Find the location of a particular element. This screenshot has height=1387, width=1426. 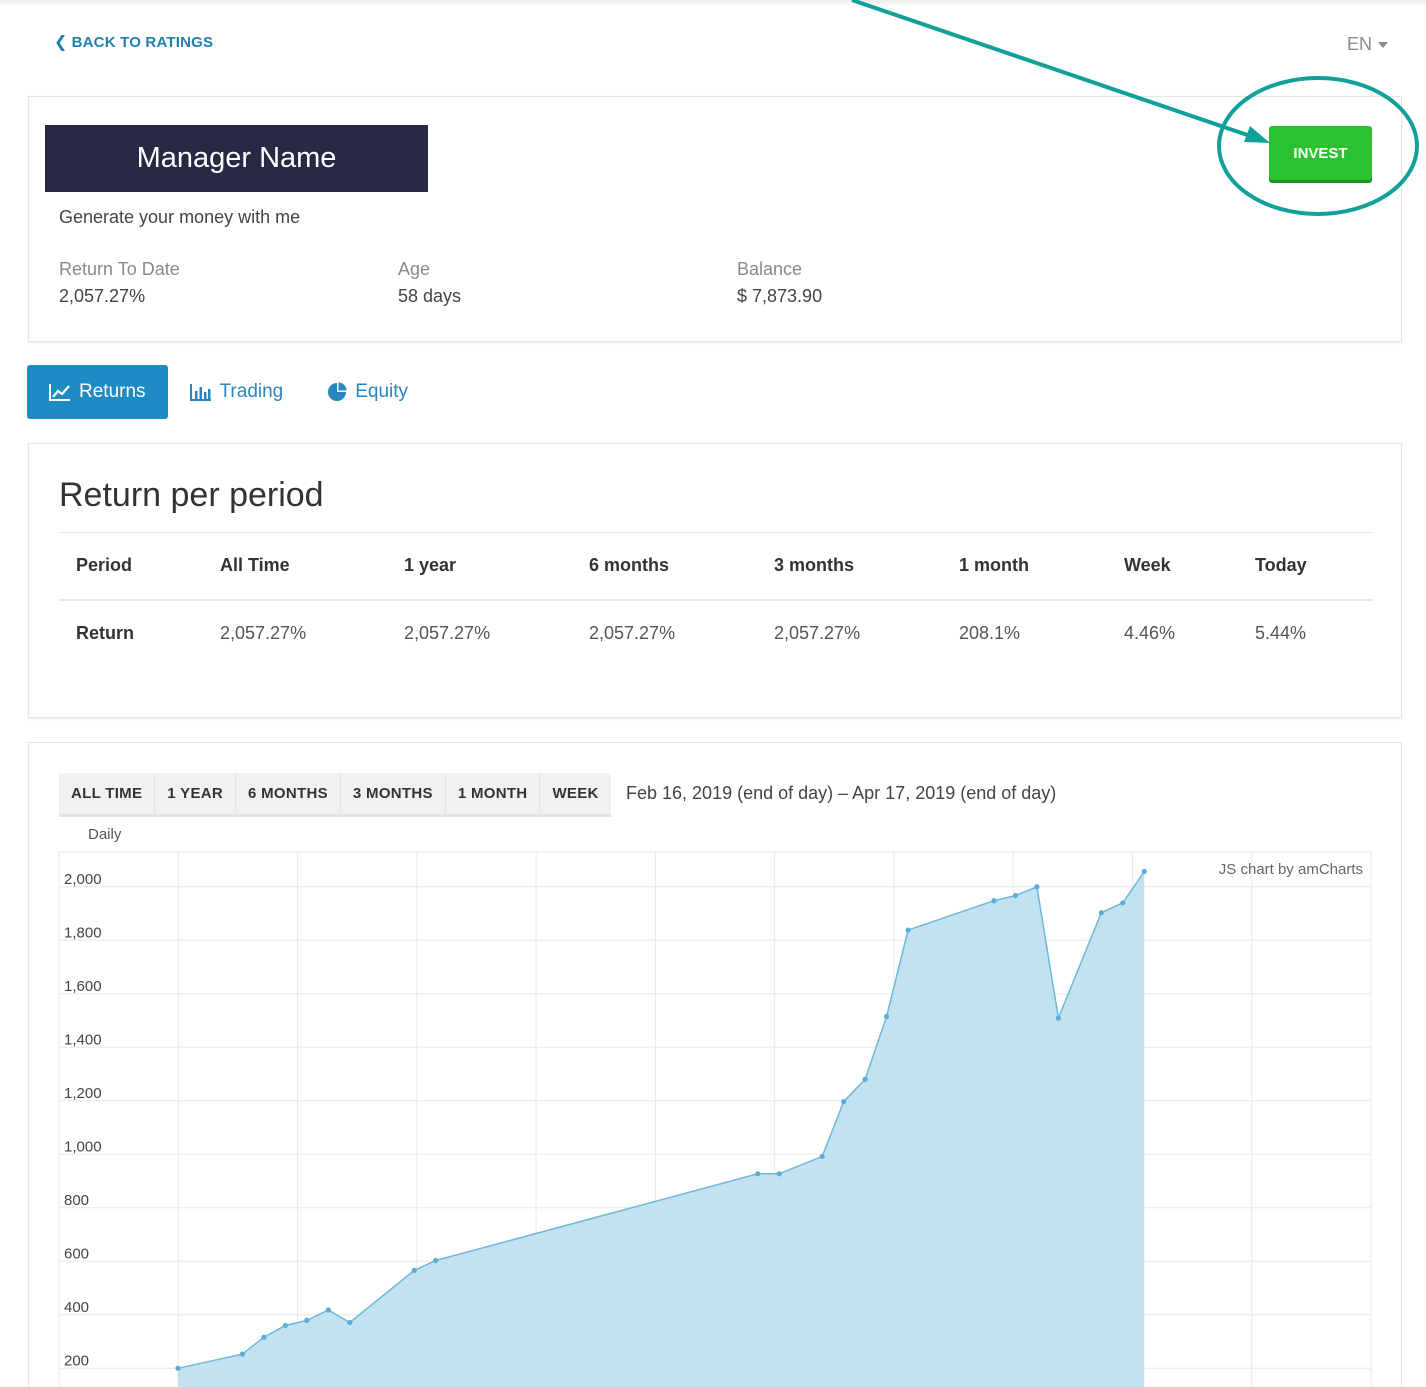

y-tick-label: 1,800 is located at coordinates (83, 932).